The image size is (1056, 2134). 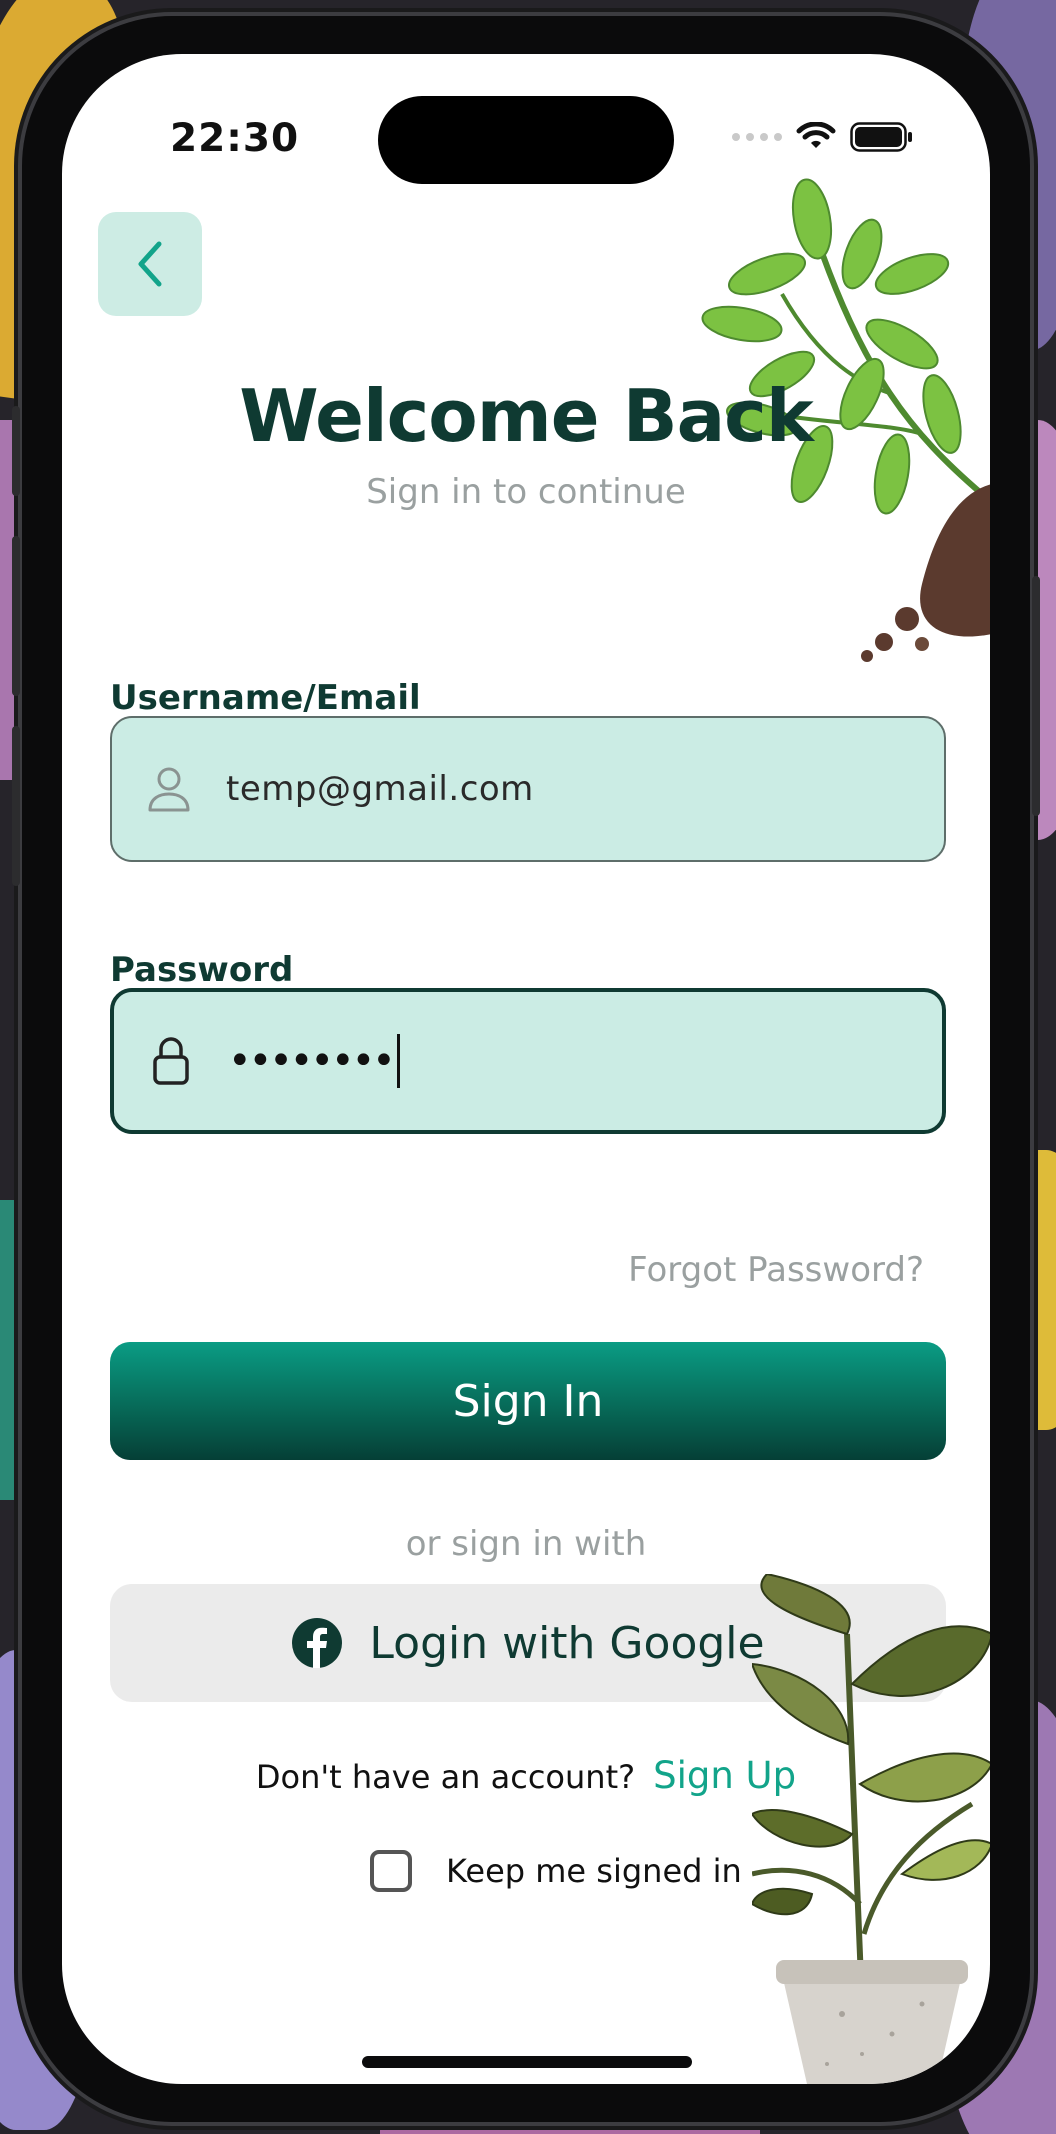 What do you see at coordinates (265, 698) in the screenshot?
I see `email-label: Username/Email` at bounding box center [265, 698].